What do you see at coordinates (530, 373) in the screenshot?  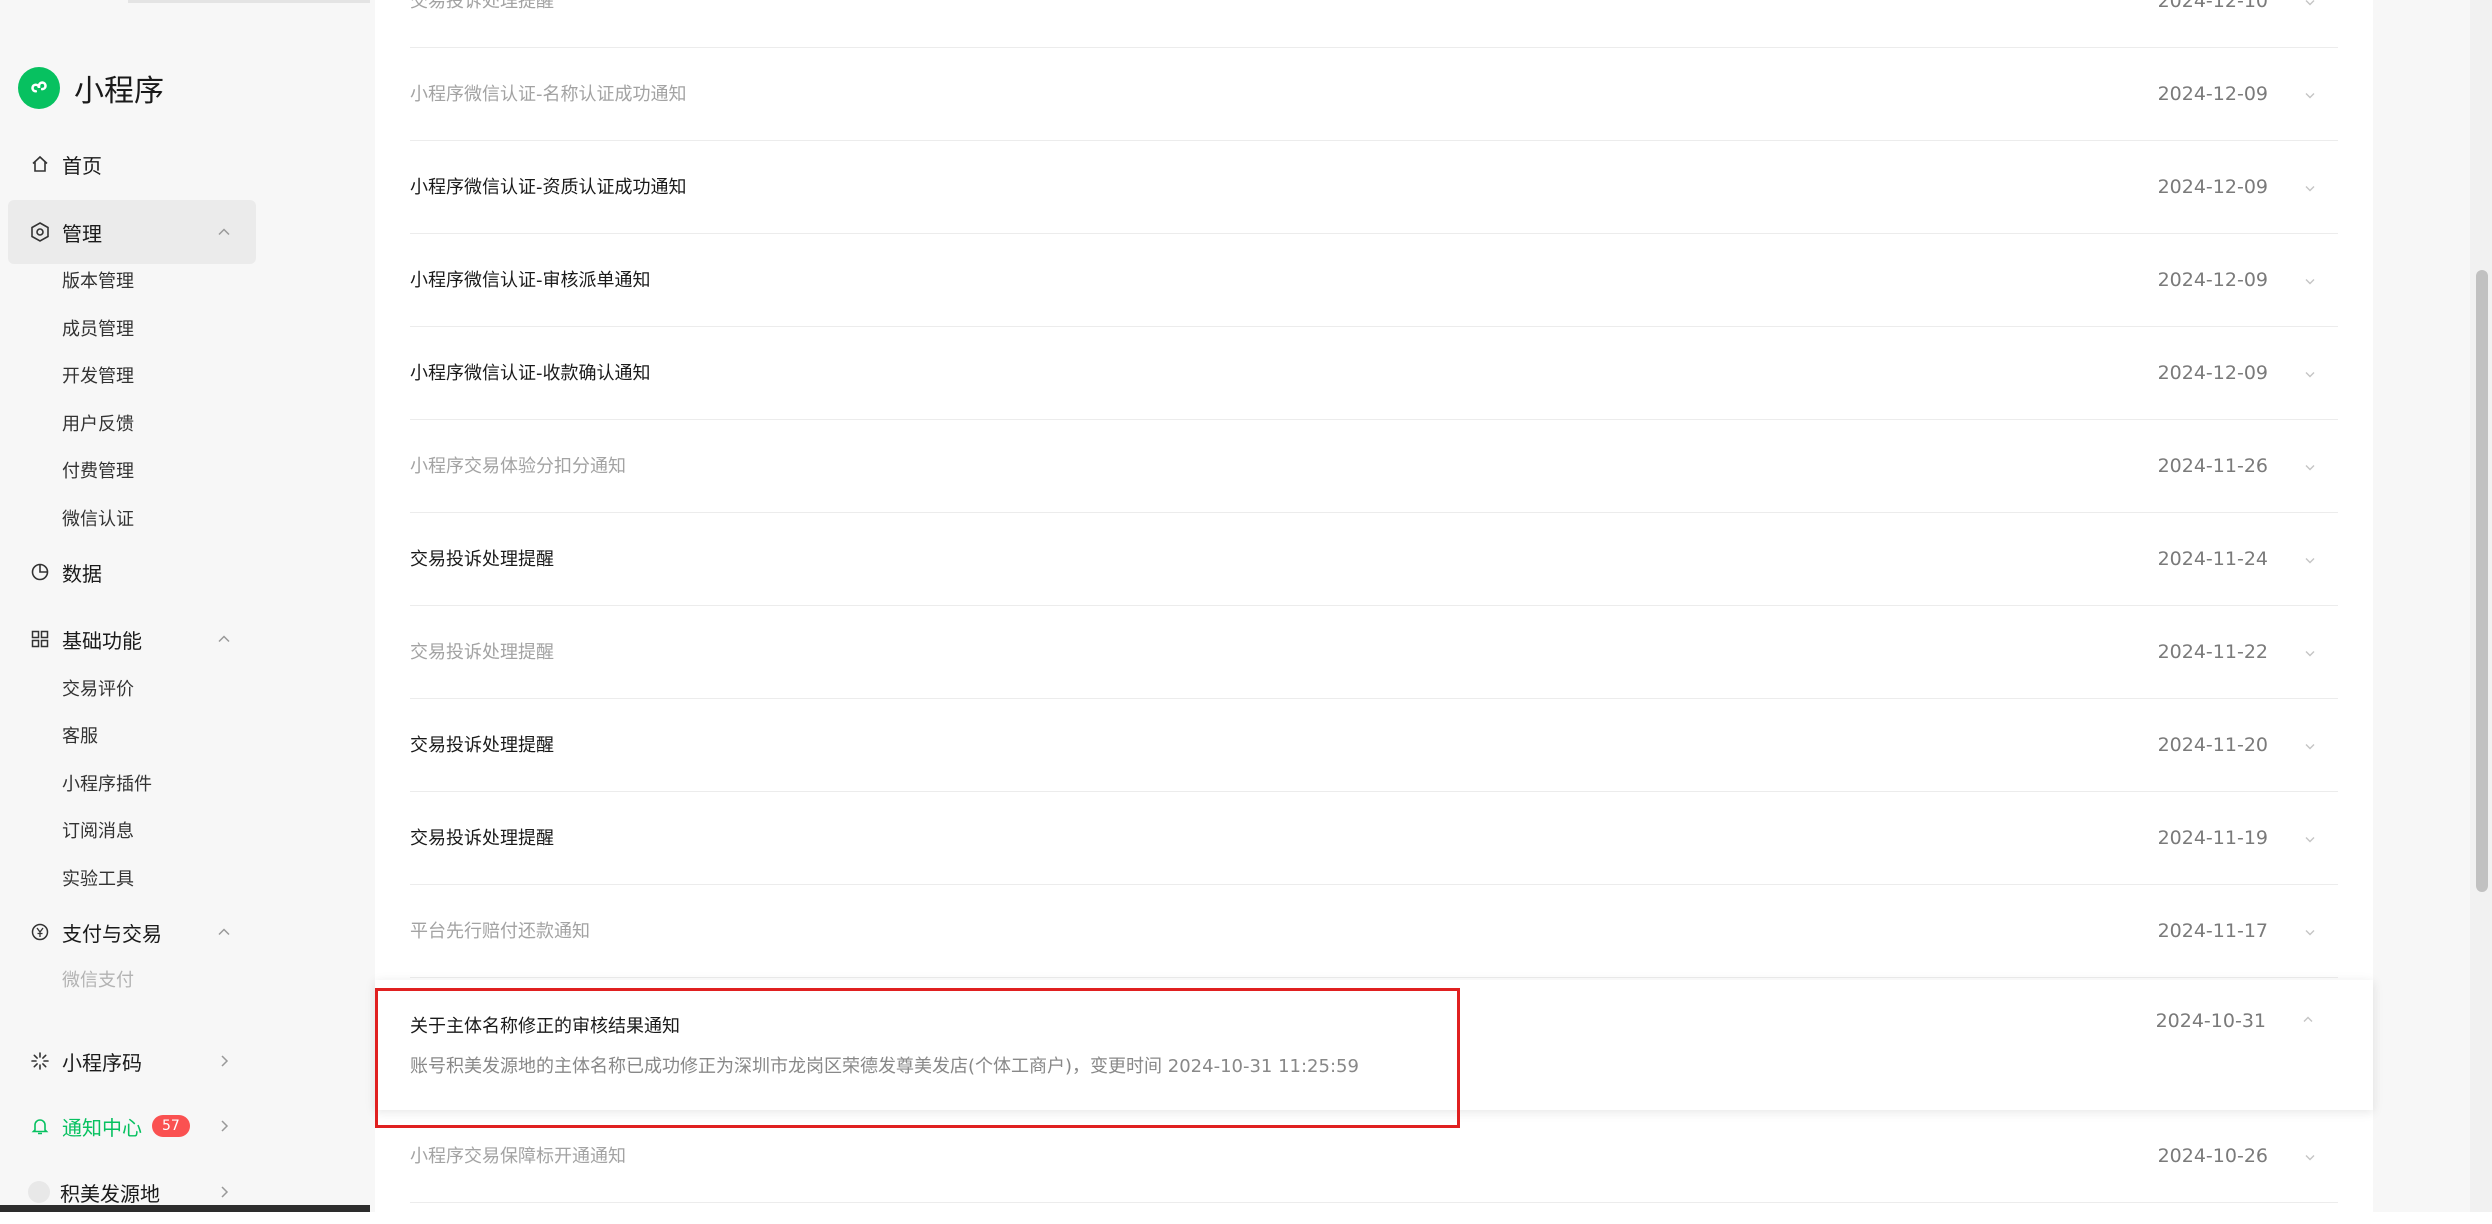 I see `notification-title: 小程序微信认证-收款确认通知` at bounding box center [530, 373].